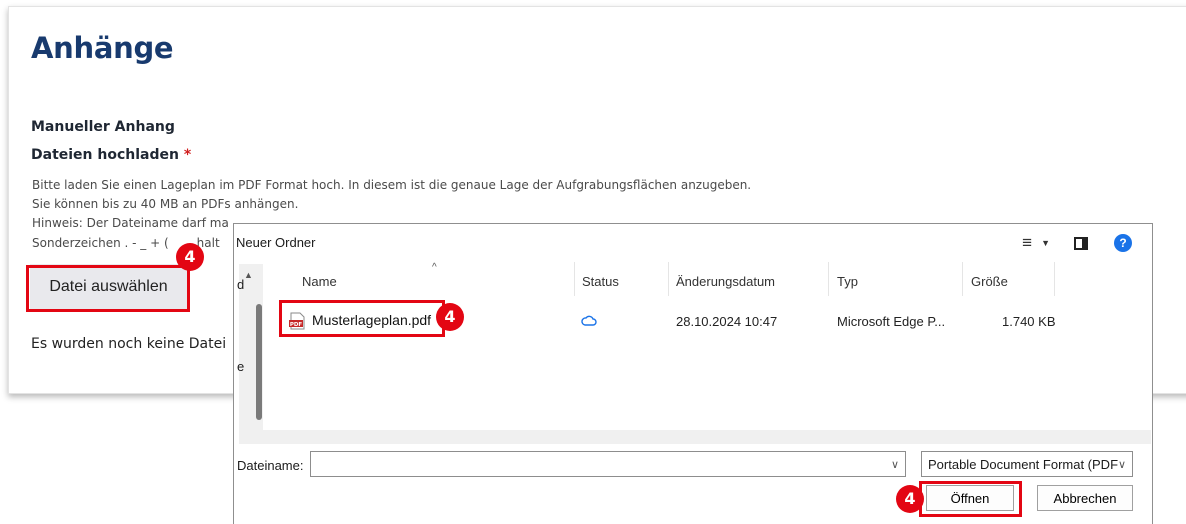 This screenshot has width=1186, height=524. Describe the element at coordinates (259, 362) in the screenshot. I see `scroll-thumb` at that location.